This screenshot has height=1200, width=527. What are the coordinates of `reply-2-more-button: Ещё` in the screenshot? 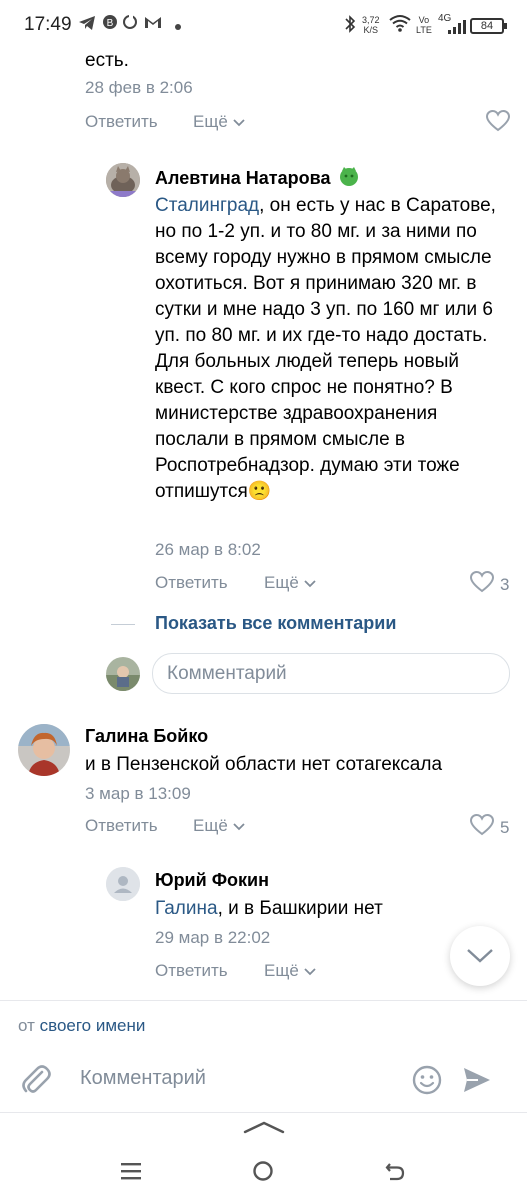 It's located at (290, 971).